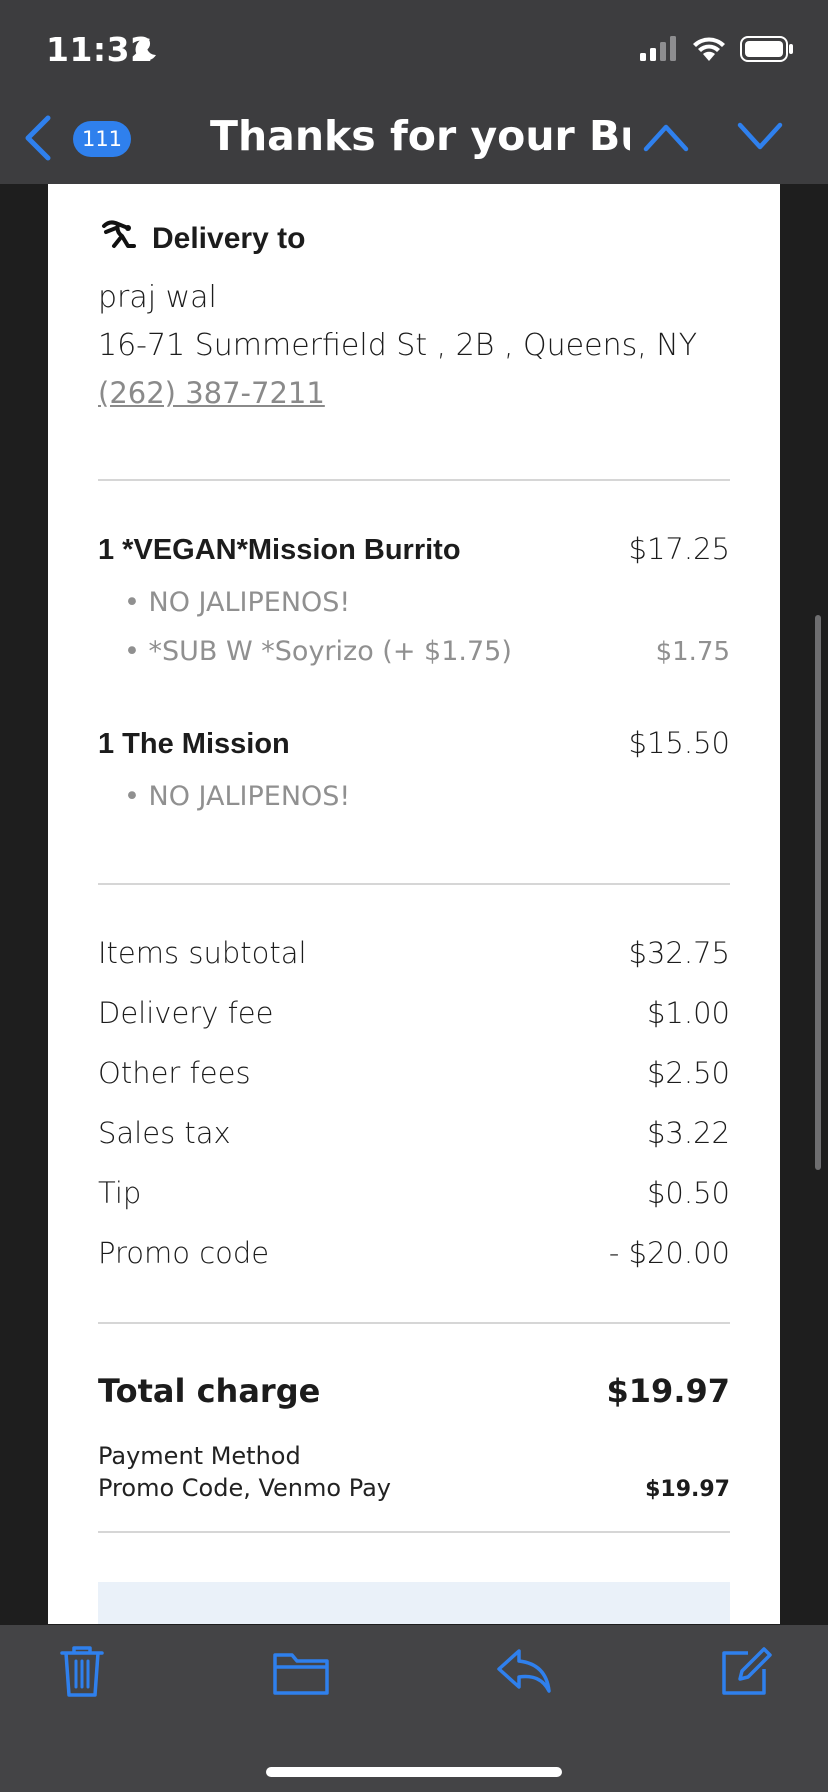 This screenshot has height=1792, width=828. What do you see at coordinates (688, 1133) in the screenshot?
I see `summary-value: $3.22` at bounding box center [688, 1133].